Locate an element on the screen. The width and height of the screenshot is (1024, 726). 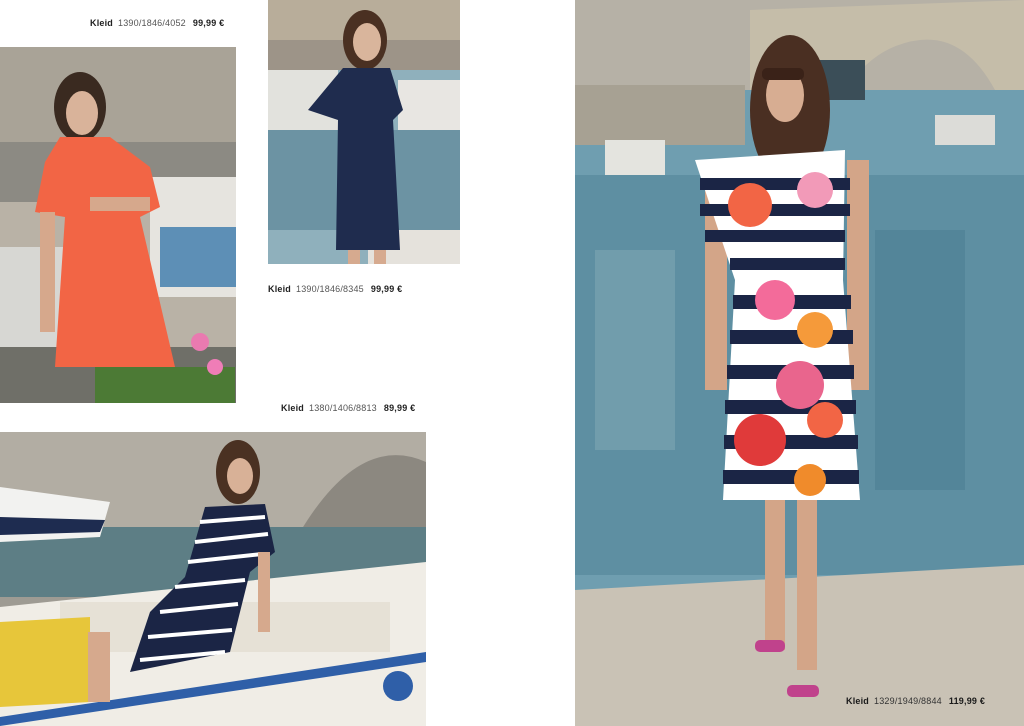
product-price: 119,99 € is located at coordinates (967, 701).